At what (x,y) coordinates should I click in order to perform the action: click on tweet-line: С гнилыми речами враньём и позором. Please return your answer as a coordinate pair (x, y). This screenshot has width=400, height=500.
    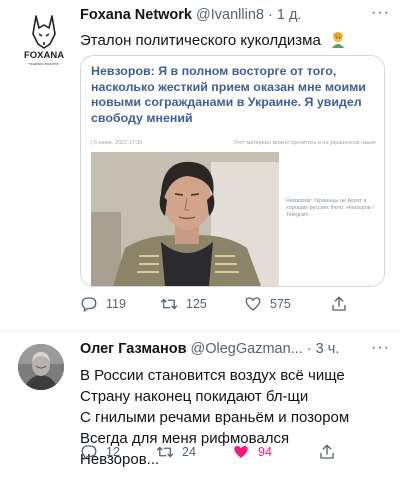
    Looking at the image, I should click on (215, 417).